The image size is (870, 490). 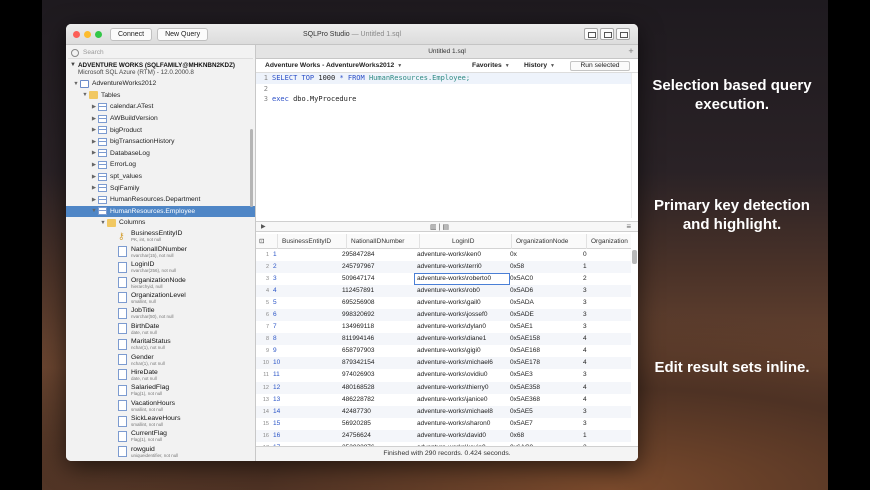 What do you see at coordinates (160, 343) in the screenshot?
I see `column-node: MaritalStatus nchar(1), not null` at bounding box center [160, 343].